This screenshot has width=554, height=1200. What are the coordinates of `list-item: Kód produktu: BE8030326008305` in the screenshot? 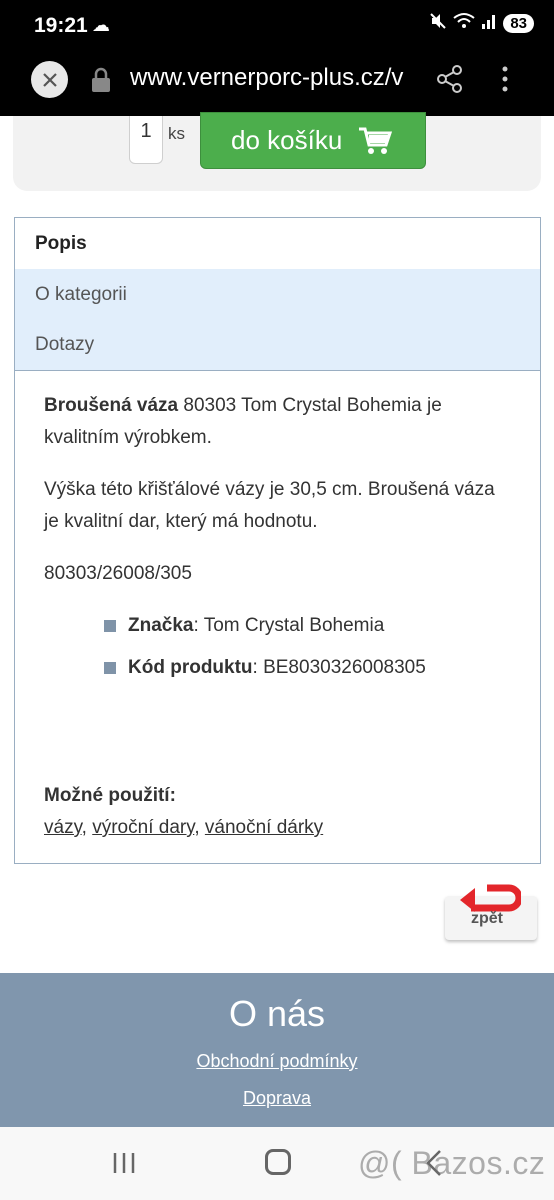 It's located at (304, 668).